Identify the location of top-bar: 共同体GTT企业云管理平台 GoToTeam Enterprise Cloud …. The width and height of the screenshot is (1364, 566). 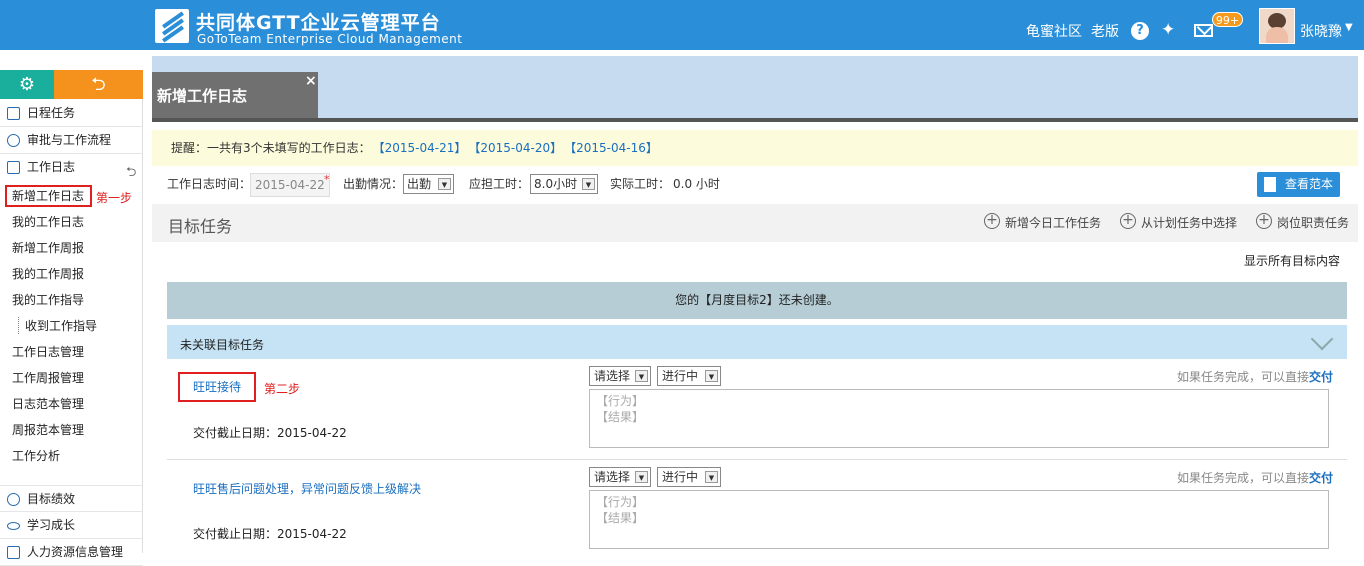
(682, 25).